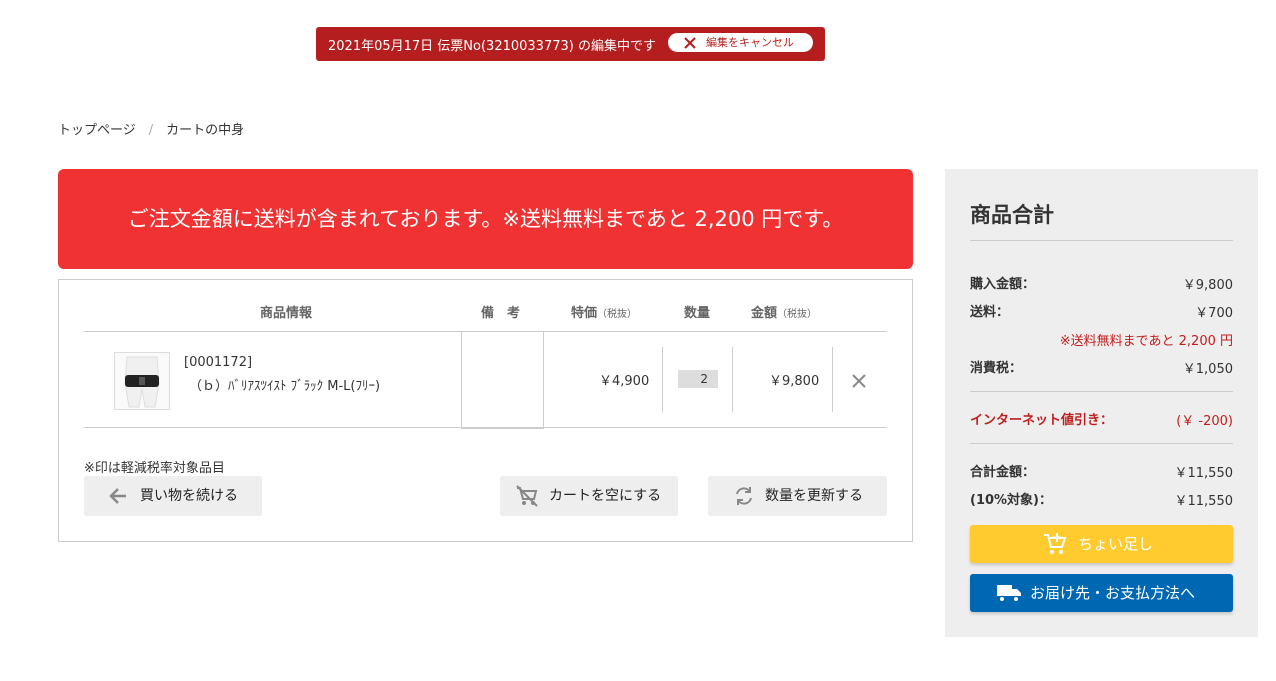 The image size is (1276, 681). Describe the element at coordinates (1009, 594) in the screenshot. I see `delivery-truck-icon` at that location.